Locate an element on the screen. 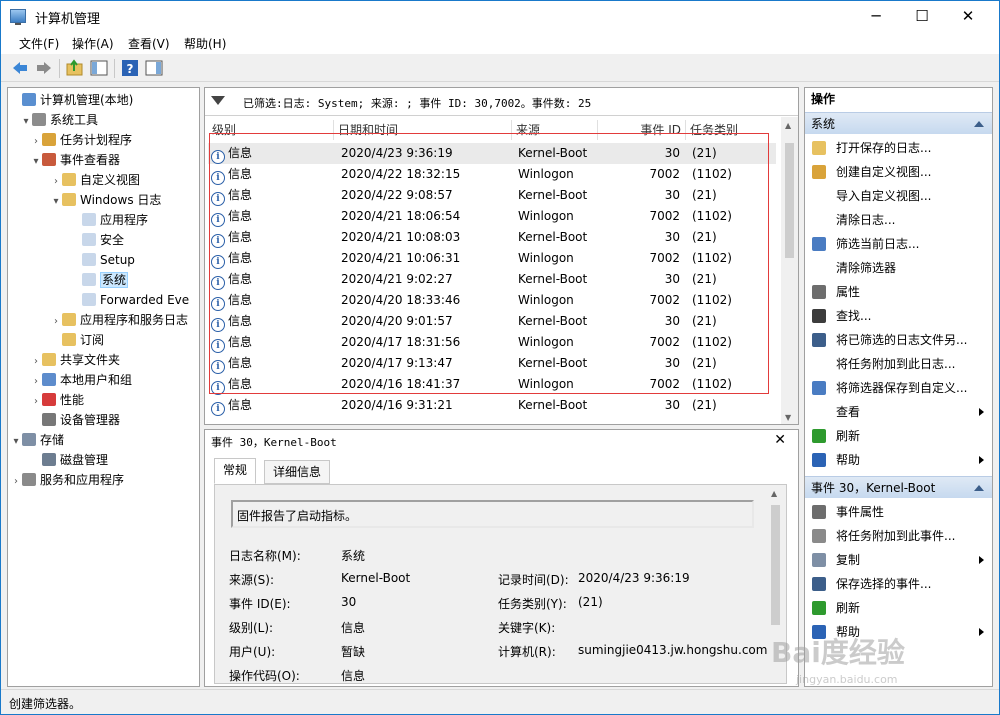 This screenshot has height=715, width=1000. table-row: i 信息 2020/4/23 9:36:19 Kernel-Boot 30 (21) is located at coordinates (492, 153).